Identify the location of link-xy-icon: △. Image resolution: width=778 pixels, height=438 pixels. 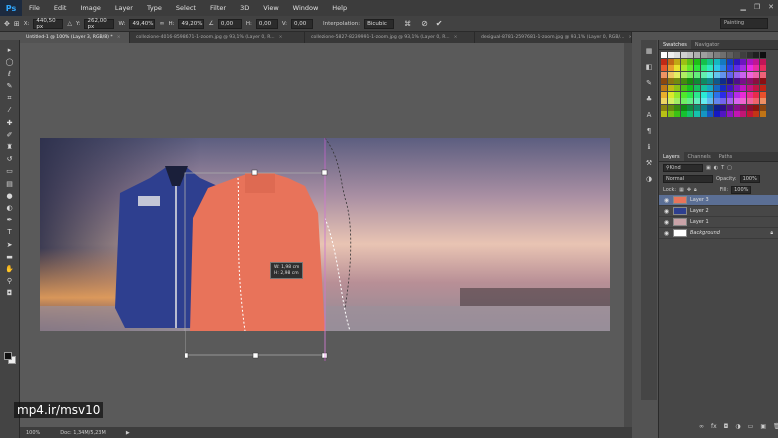
(69, 23).